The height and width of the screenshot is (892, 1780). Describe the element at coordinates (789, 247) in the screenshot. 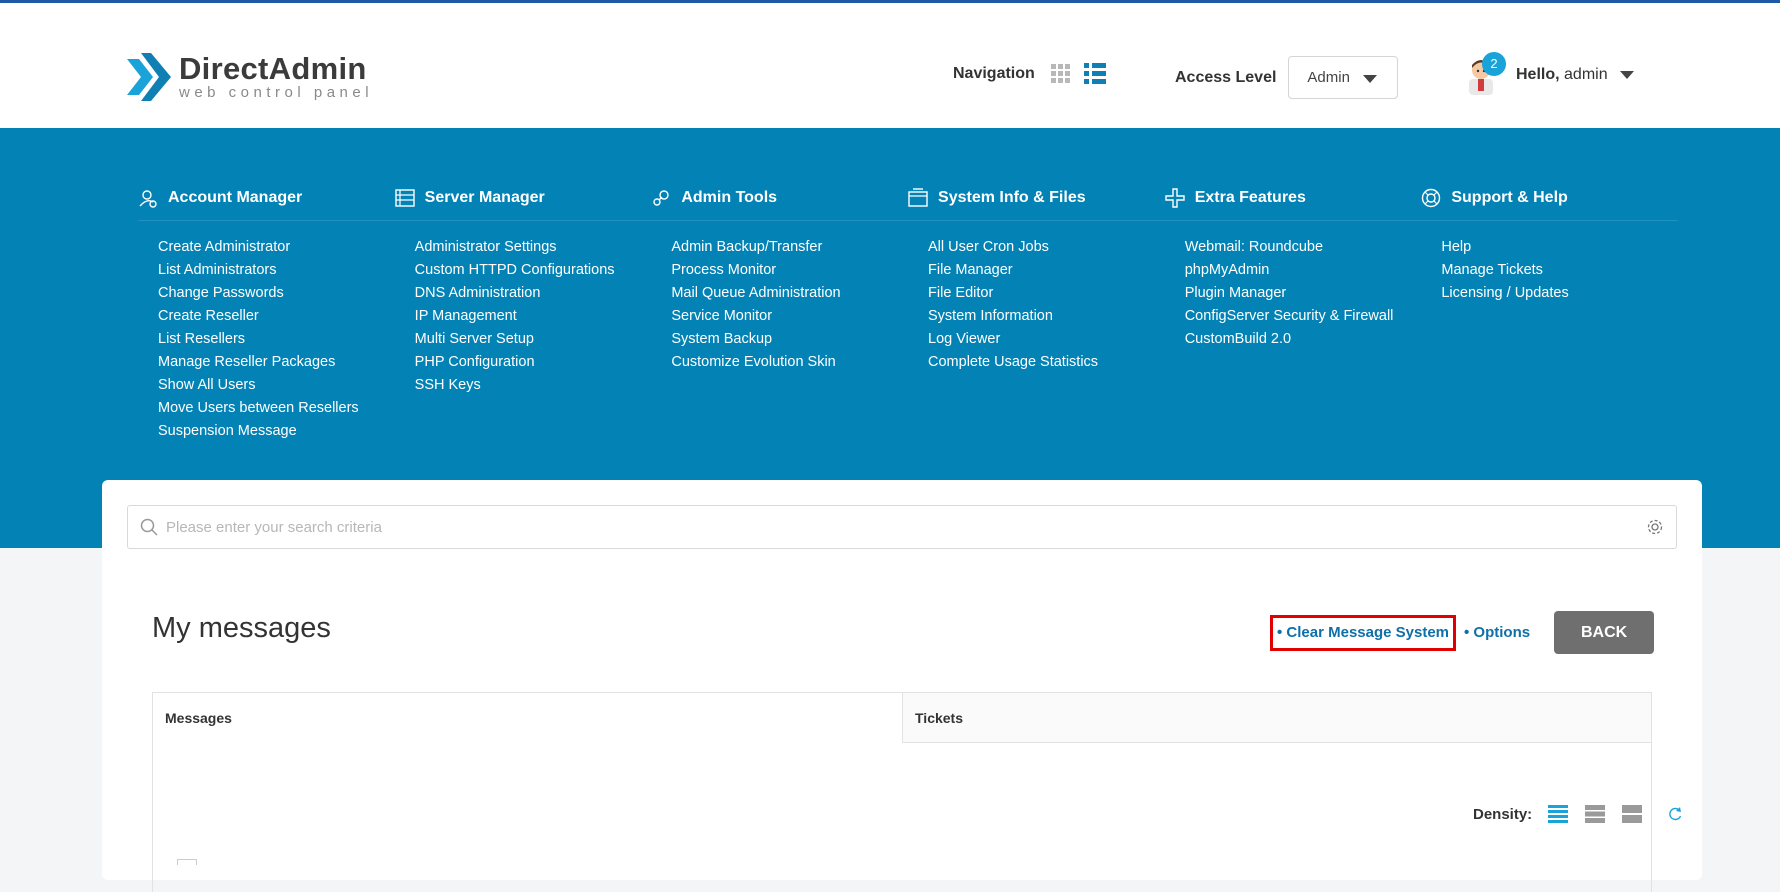

I see `menu-link: Admin Backup/Transfer` at that location.